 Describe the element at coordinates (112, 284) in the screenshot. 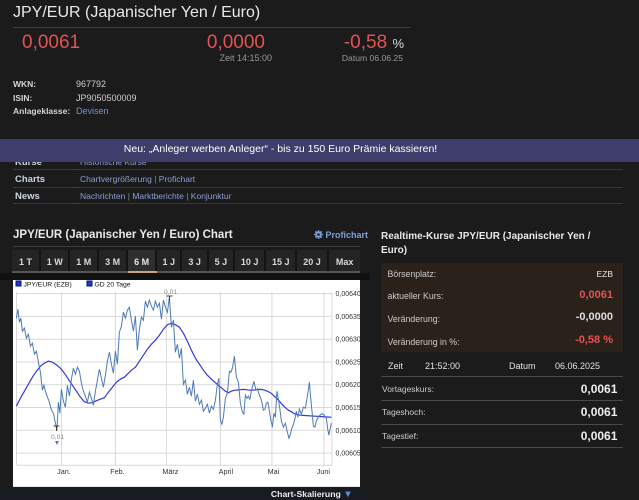

I see `svg-text: GD 20 Tage` at that location.